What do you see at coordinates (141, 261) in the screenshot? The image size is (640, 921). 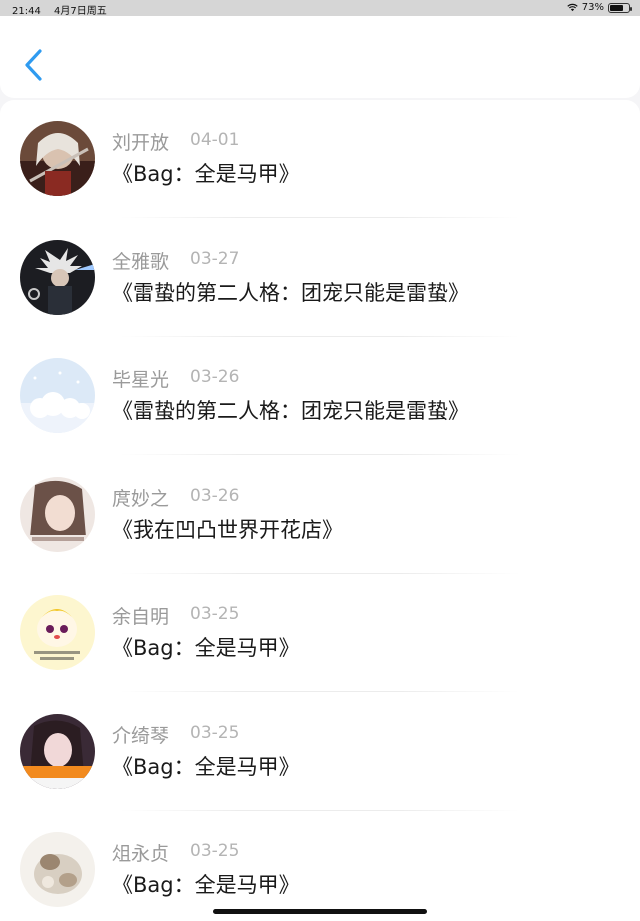 I see `user-name: 全雅歌` at bounding box center [141, 261].